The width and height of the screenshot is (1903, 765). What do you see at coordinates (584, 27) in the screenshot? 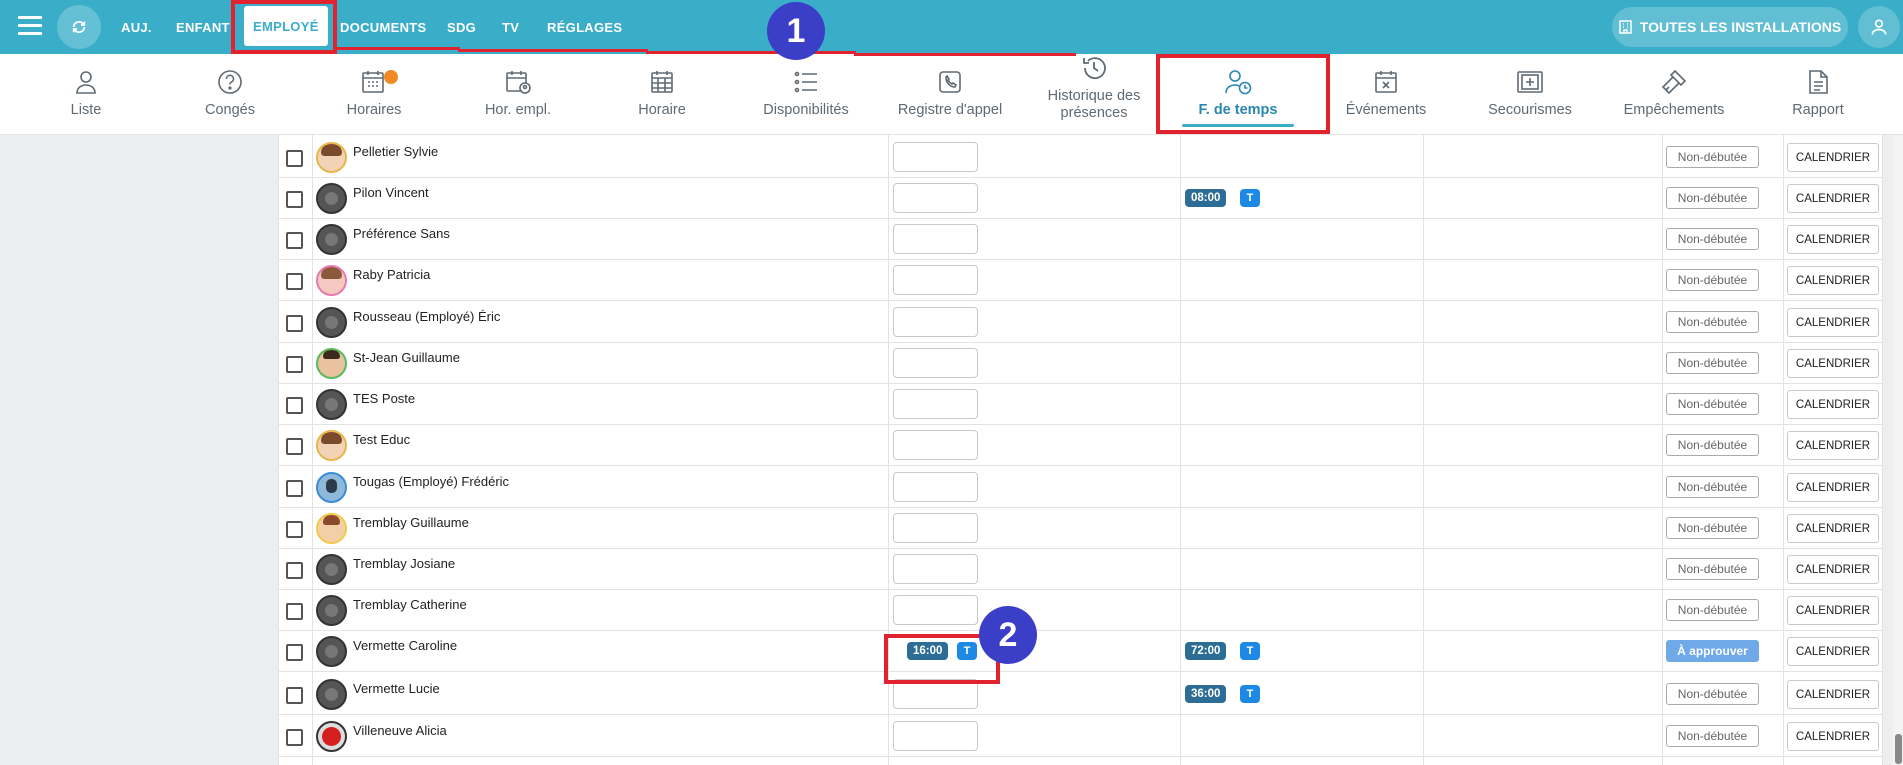
I see `topnav-reglages: RÉGLAGES` at bounding box center [584, 27].